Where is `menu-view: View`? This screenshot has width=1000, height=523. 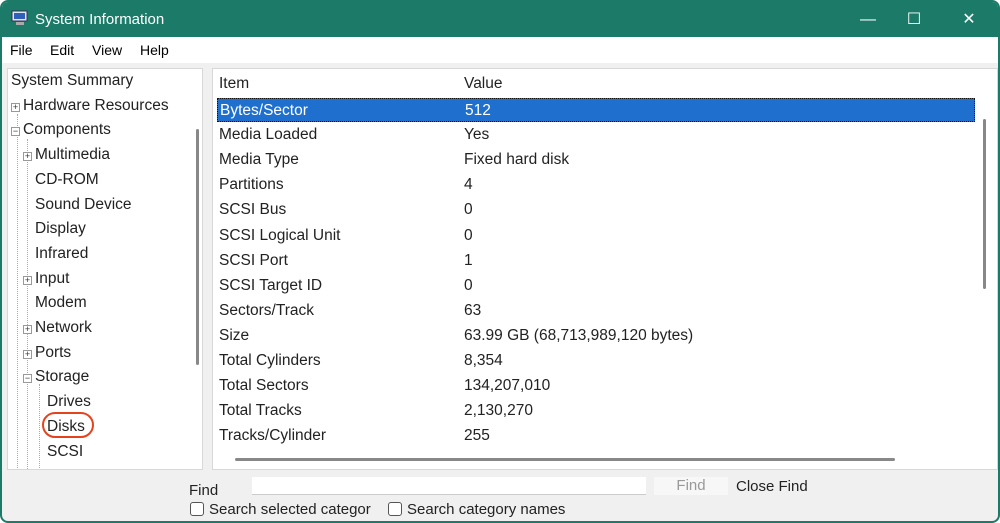 menu-view: View is located at coordinates (107, 50).